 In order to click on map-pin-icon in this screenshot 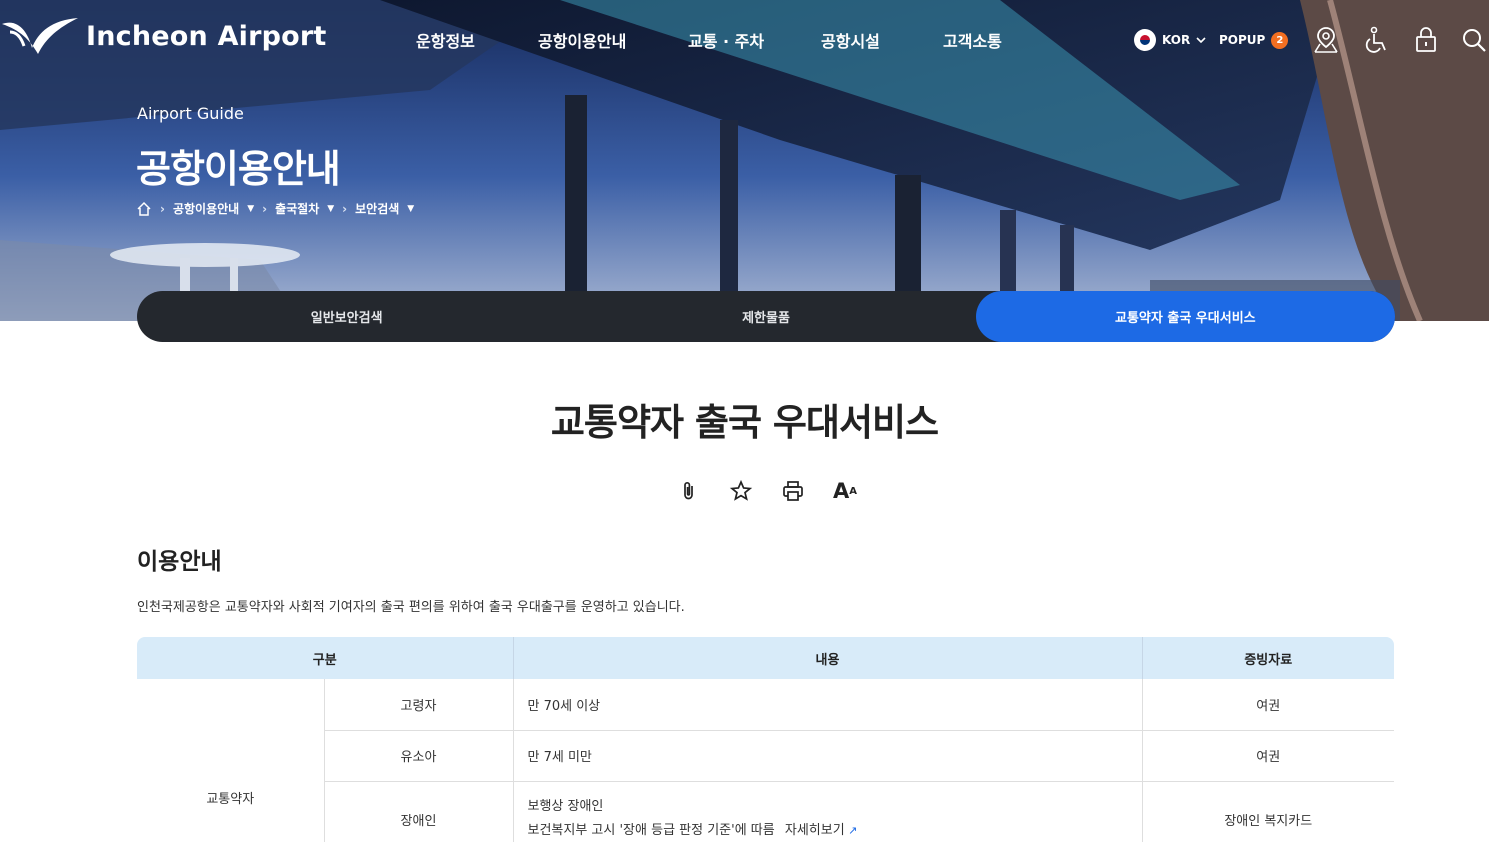, I will do `click(1326, 40)`.